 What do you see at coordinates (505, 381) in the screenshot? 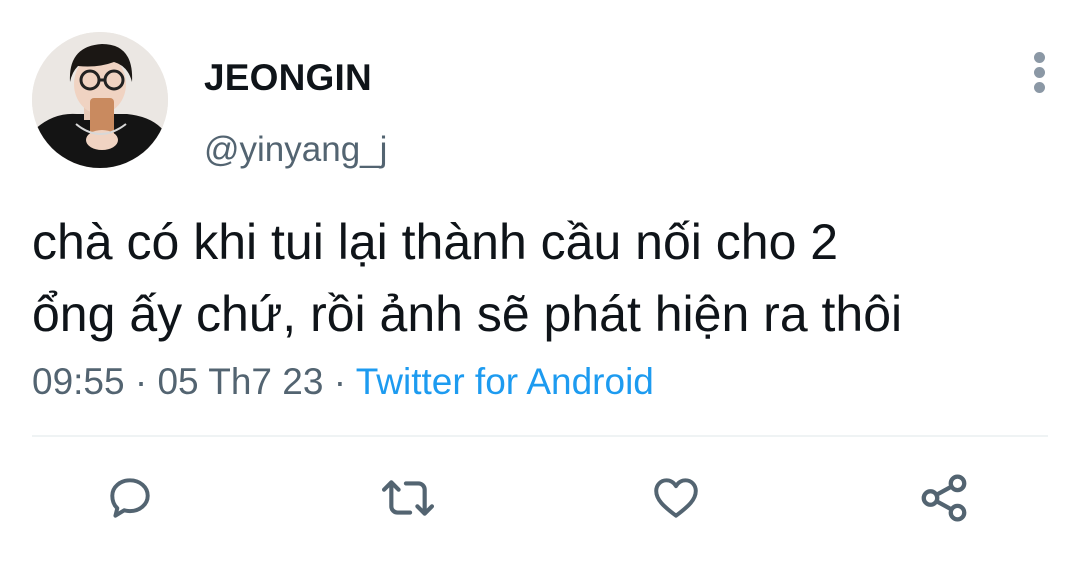
I see `tweet-source-link: Twitter for Android` at bounding box center [505, 381].